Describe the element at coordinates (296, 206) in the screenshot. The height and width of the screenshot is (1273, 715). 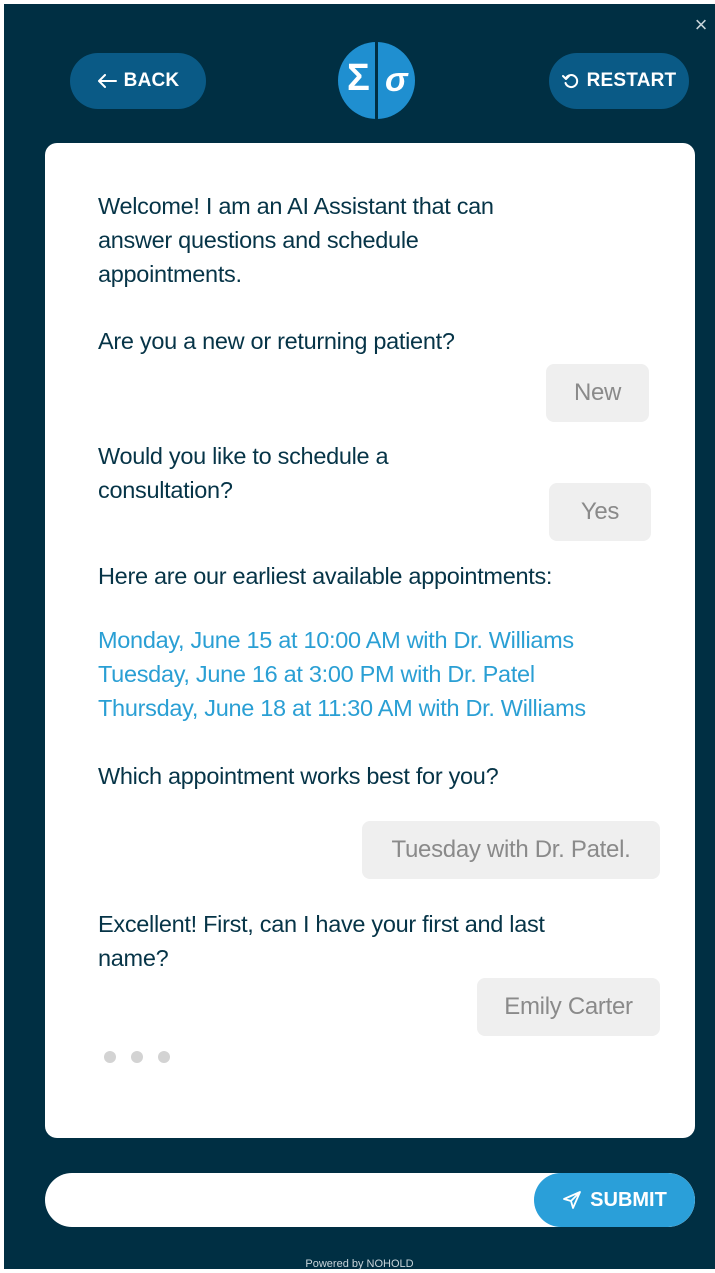
I see `welcome-line: Welcome! I am an AI Assistant that can` at that location.